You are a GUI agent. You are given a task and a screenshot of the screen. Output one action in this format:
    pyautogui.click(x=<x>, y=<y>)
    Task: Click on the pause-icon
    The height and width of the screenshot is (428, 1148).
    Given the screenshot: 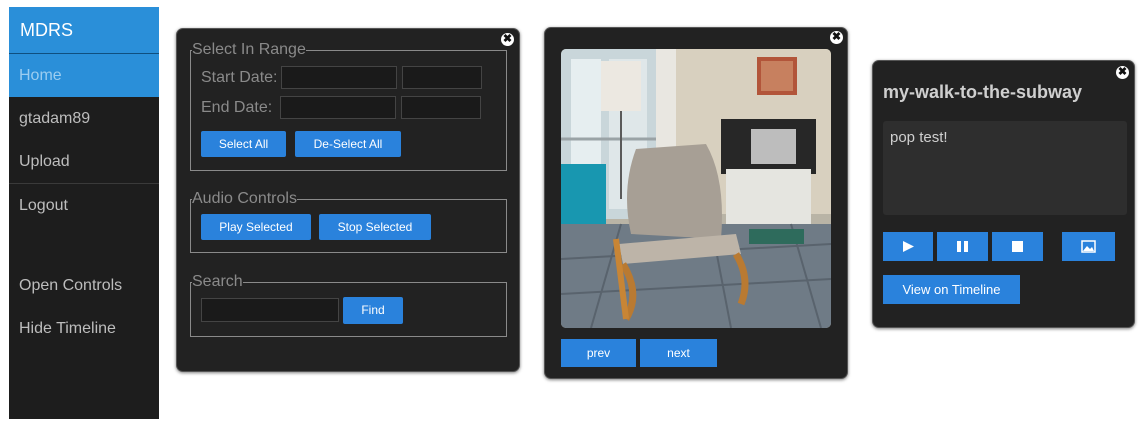 What is the action you would take?
    pyautogui.click(x=962, y=246)
    